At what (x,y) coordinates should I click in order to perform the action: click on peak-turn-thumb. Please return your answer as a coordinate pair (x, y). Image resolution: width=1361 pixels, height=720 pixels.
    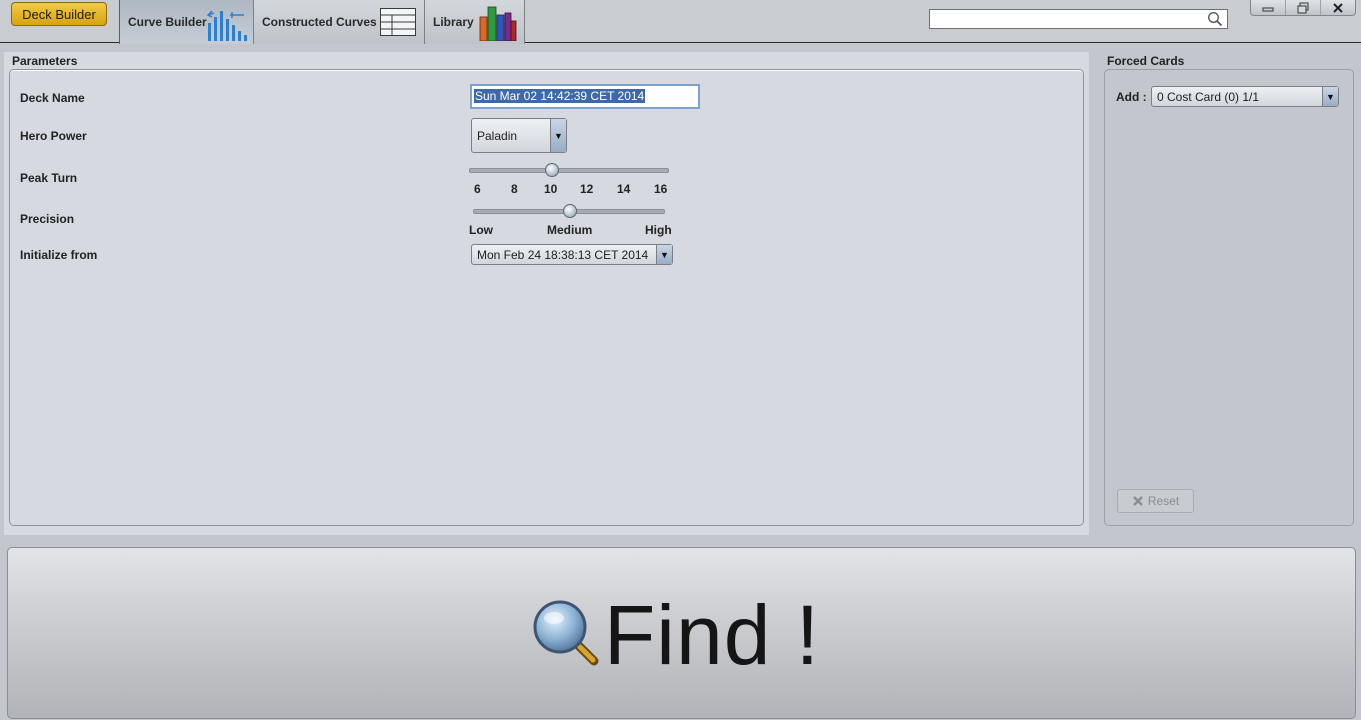
    Looking at the image, I should click on (552, 170).